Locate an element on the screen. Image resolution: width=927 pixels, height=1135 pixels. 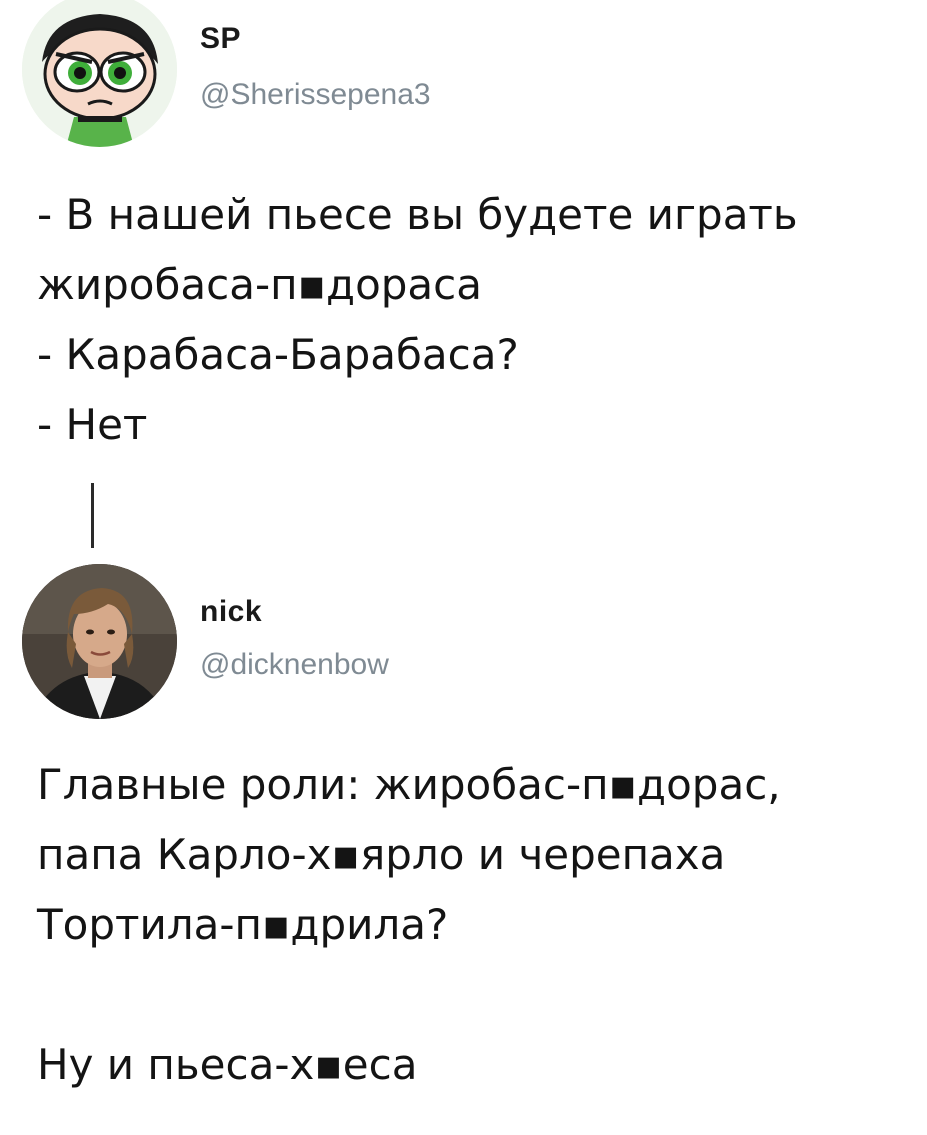
man-portrait-avatar-icon is located at coordinates (99, 641).